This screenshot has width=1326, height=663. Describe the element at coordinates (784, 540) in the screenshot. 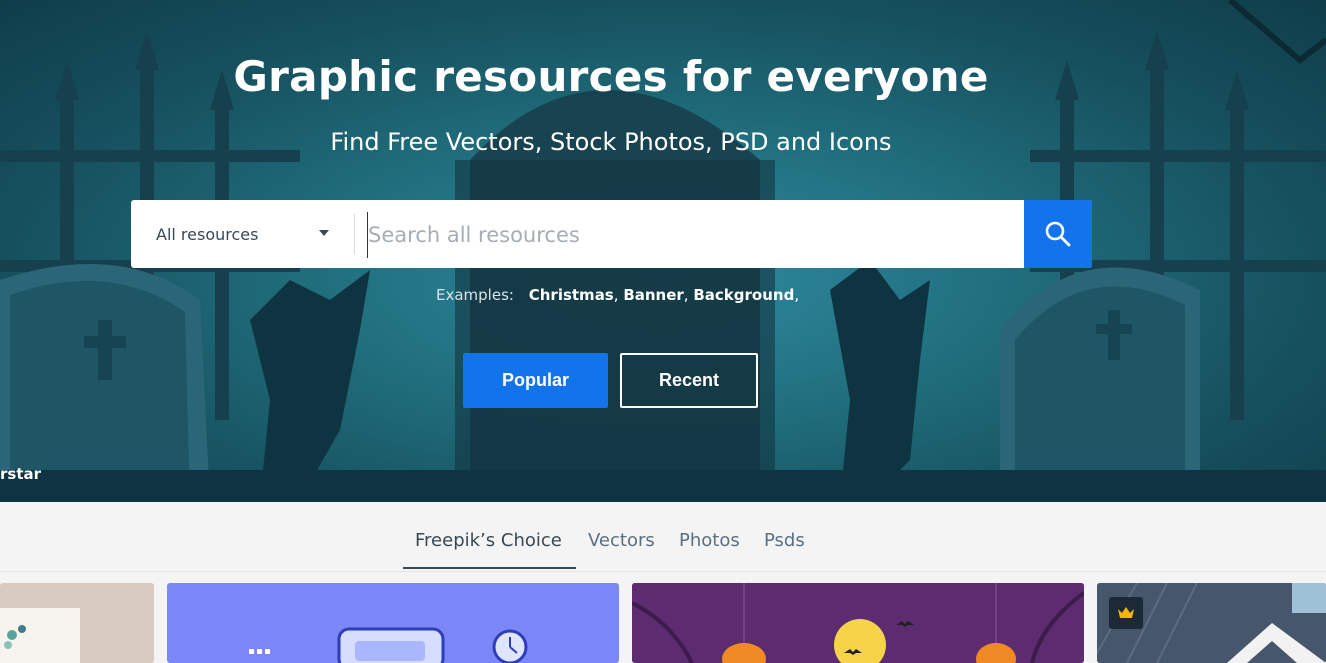

I see `tab-psds: Psds` at that location.